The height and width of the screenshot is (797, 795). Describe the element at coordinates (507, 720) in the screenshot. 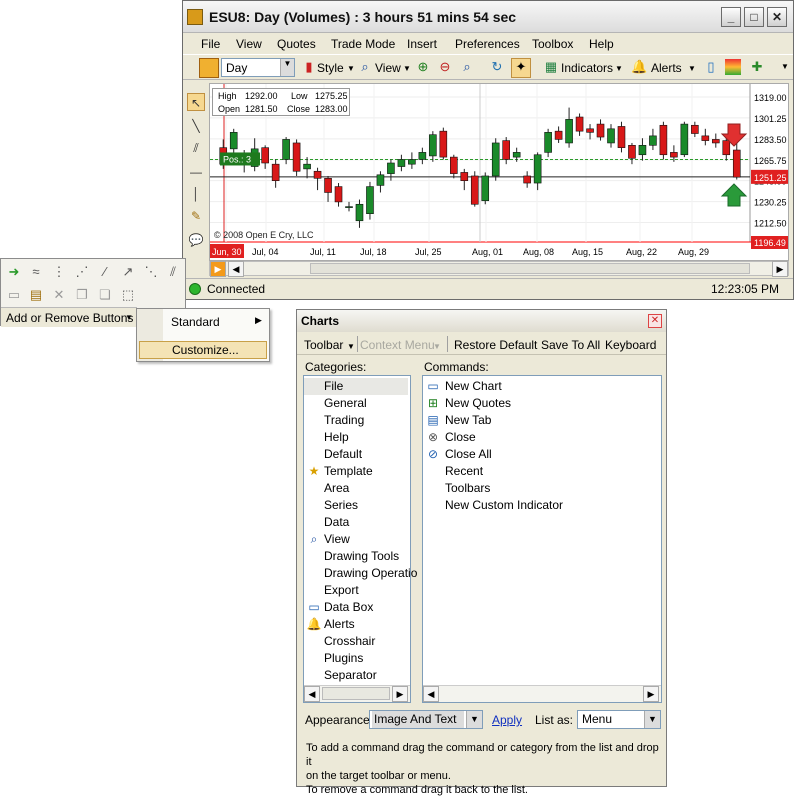

I see `apply-link: Apply` at that location.